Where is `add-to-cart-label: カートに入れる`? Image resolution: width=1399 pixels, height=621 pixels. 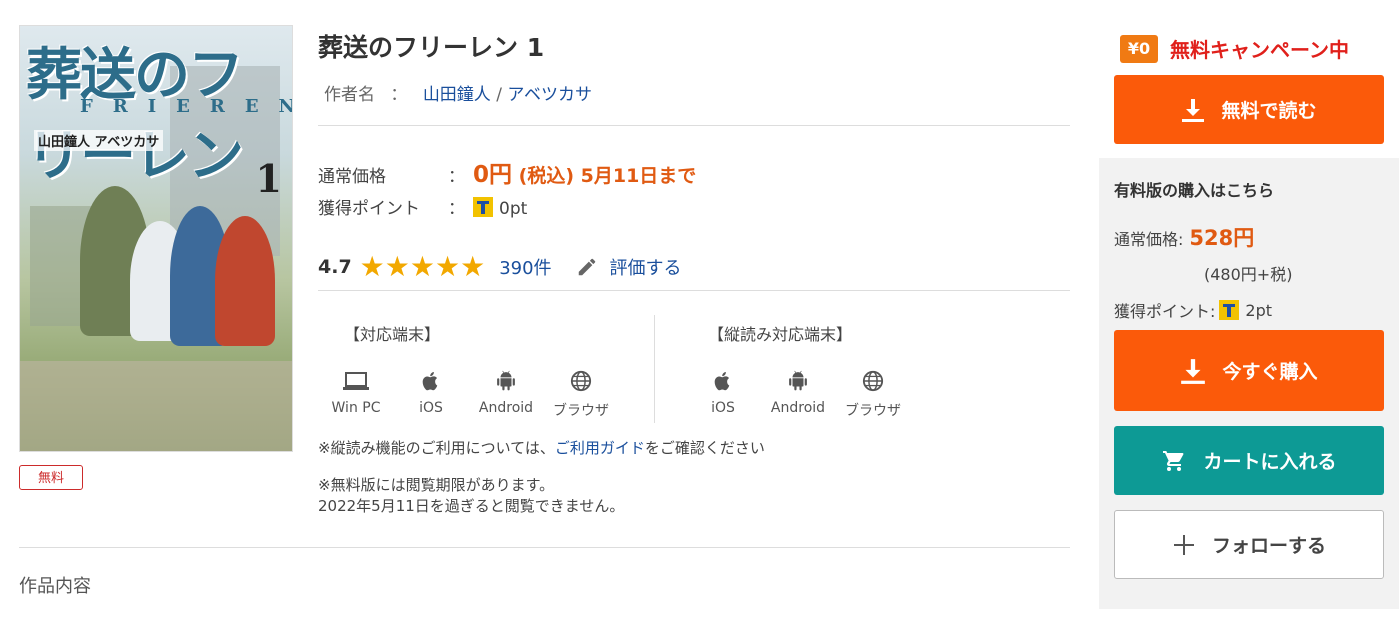 add-to-cart-label: カートに入れる is located at coordinates (1270, 462).